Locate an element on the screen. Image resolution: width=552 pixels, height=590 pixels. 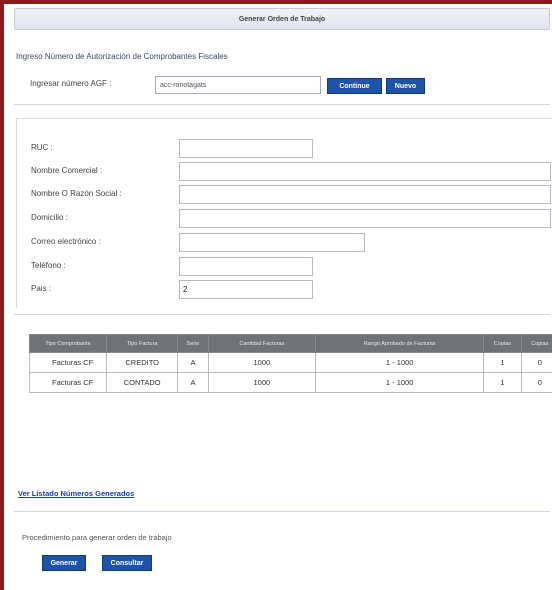
table-row: Facturas CF CREDITO A 1000 1 - 1000 1 0 is located at coordinates (290, 362).